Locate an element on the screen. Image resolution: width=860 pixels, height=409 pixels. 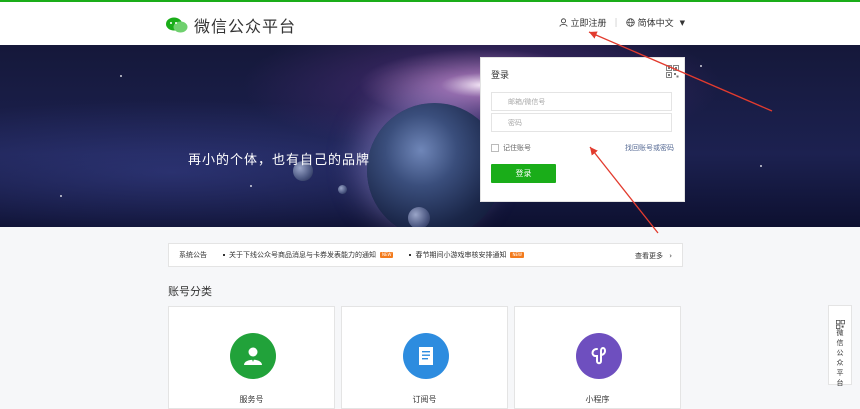
remember-account: 记住账号 is located at coordinates (511, 148).